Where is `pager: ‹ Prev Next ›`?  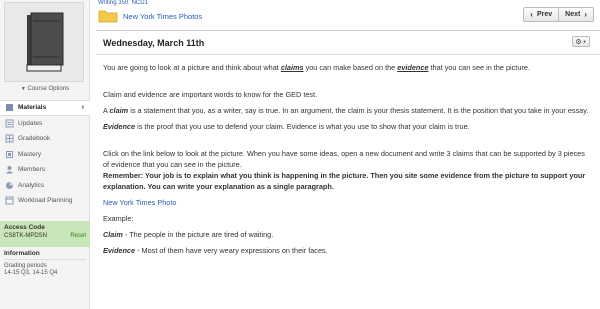 pager: ‹ Prev Next › is located at coordinates (558, 14).